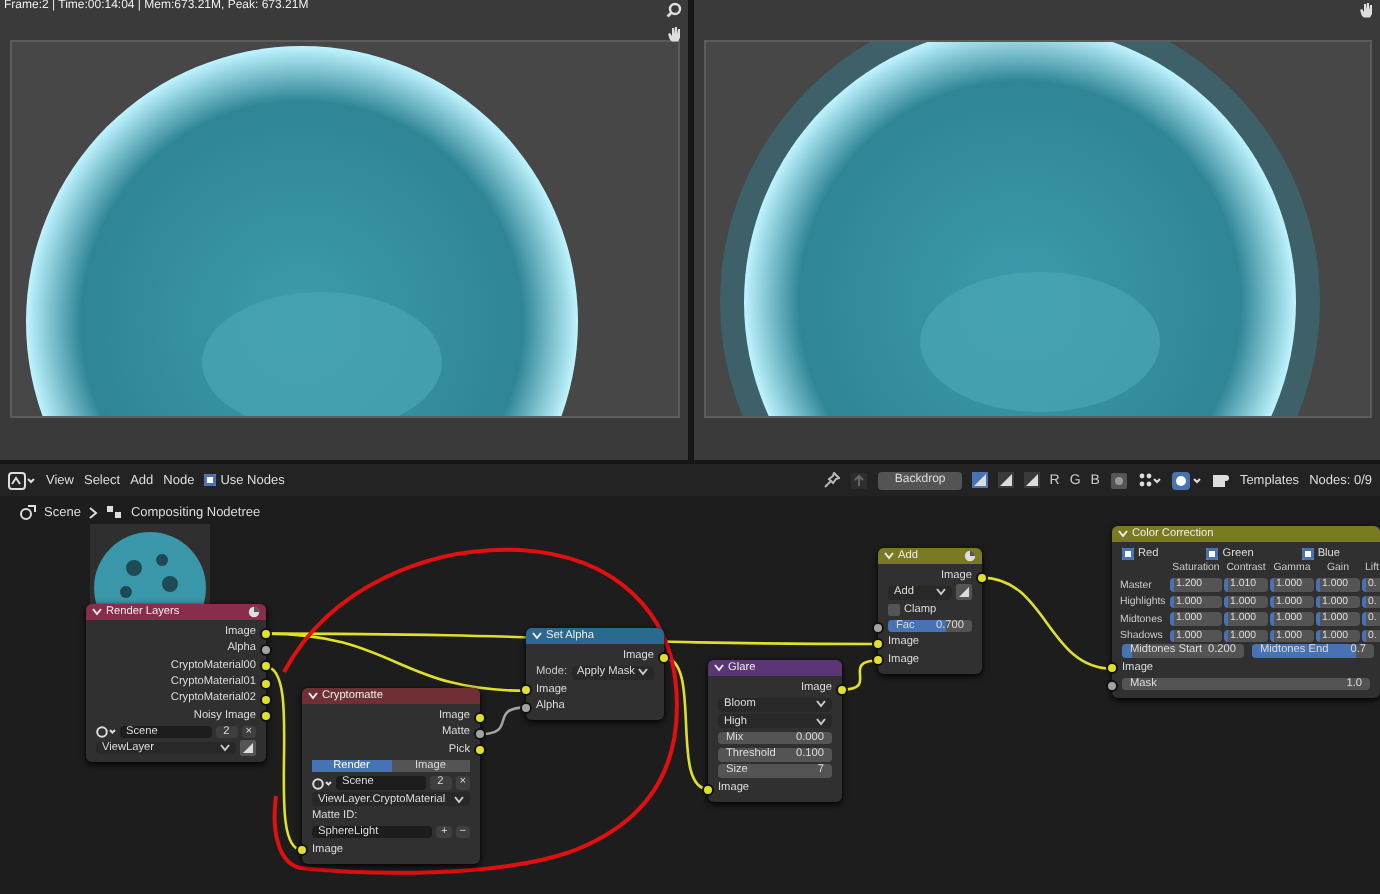 Image resolution: width=1380 pixels, height=894 pixels. What do you see at coordinates (22, 480) in the screenshot?
I see `editor-type-icon` at bounding box center [22, 480].